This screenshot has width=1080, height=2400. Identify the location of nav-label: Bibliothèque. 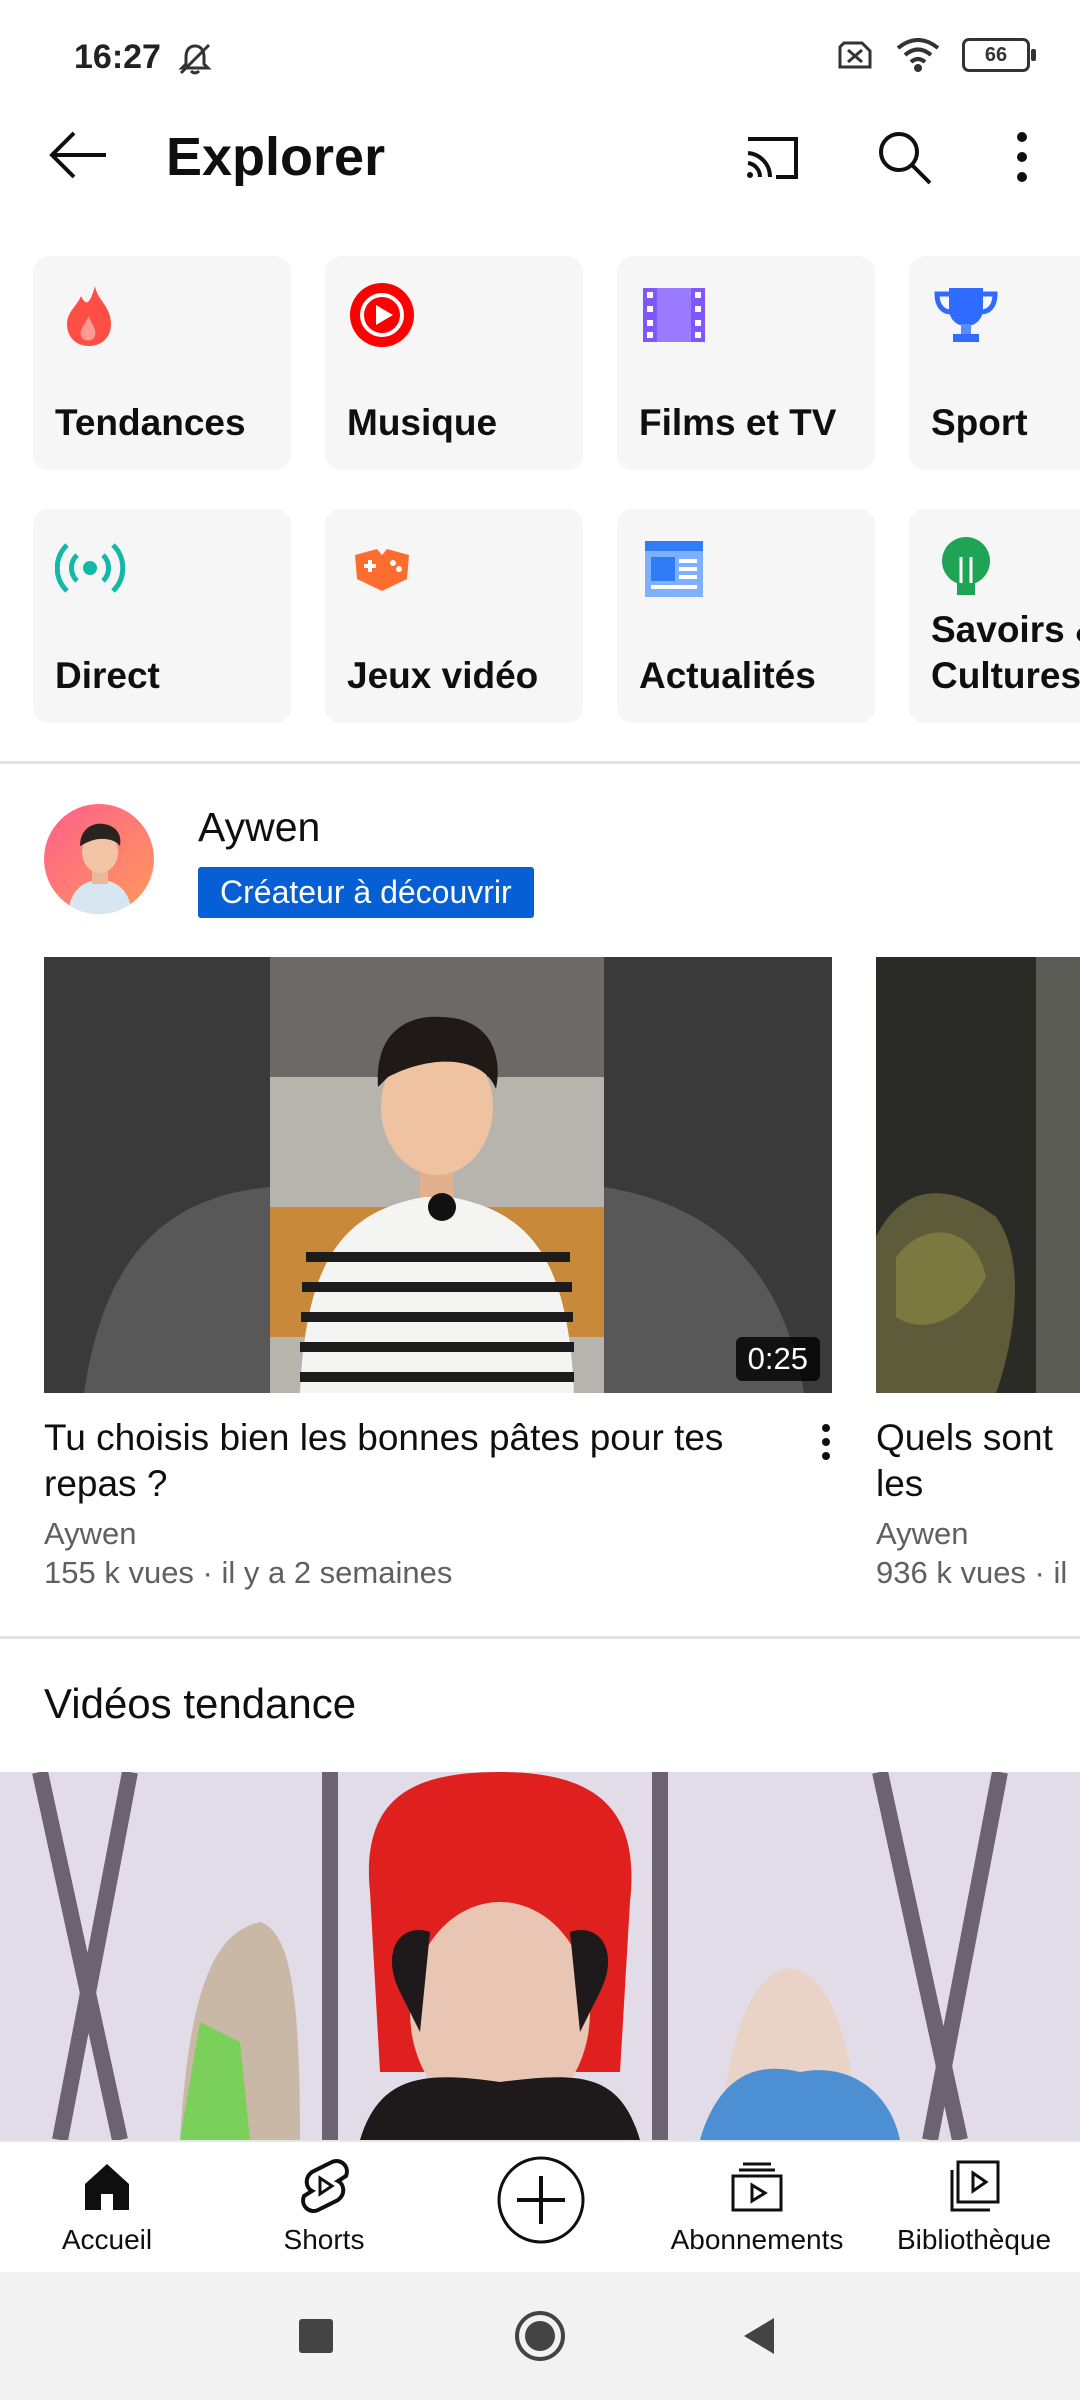
(974, 2239).